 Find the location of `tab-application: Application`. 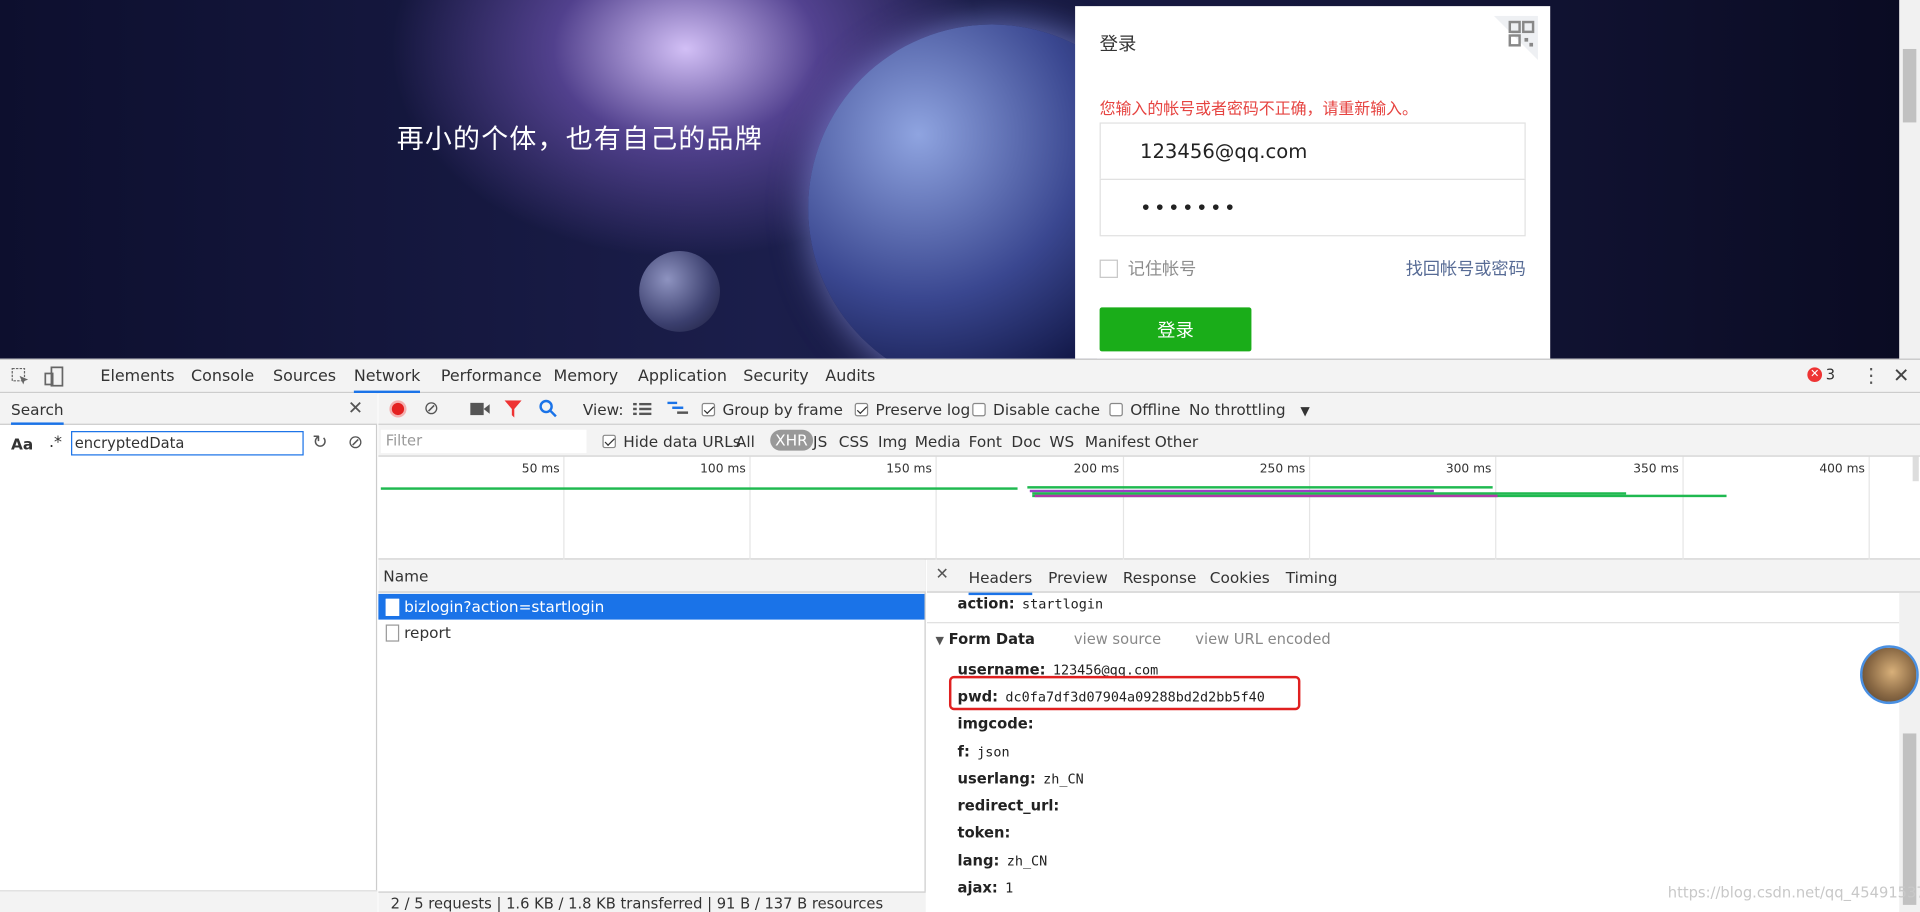

tab-application: Application is located at coordinates (682, 376).